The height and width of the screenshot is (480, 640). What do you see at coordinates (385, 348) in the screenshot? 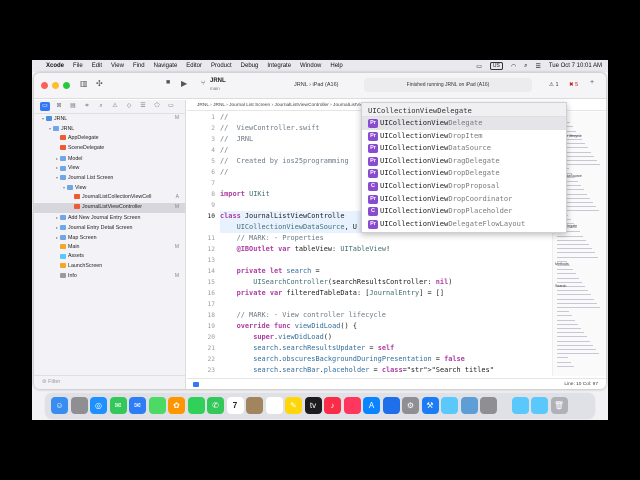
I see `code-line: search.searchResultsUpdater = self` at bounding box center [385, 348].